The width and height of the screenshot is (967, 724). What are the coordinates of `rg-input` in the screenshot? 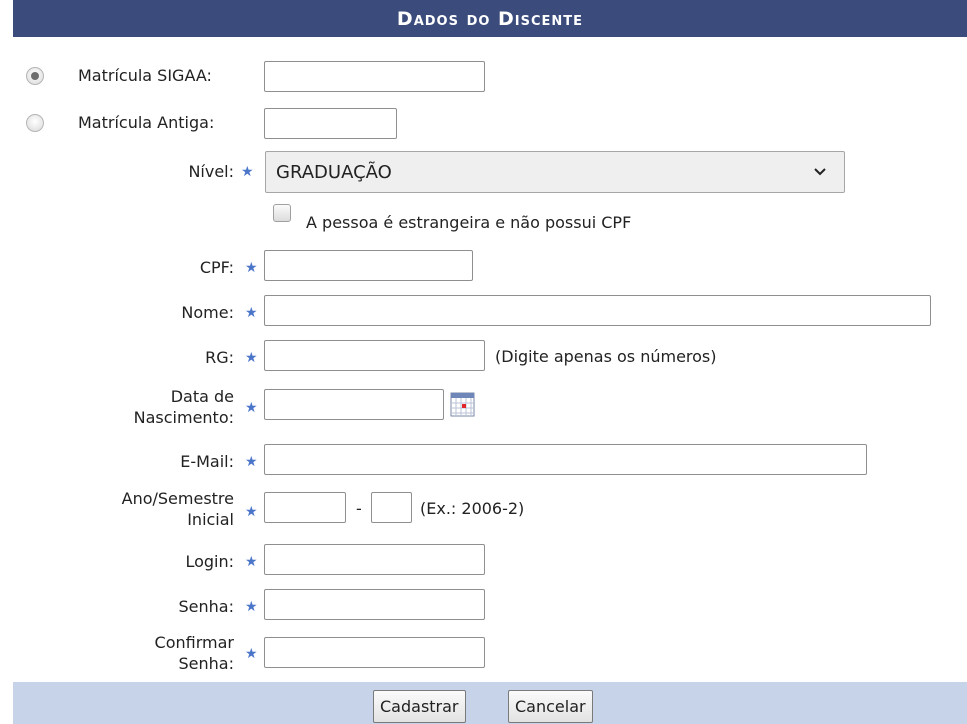 It's located at (374, 355).